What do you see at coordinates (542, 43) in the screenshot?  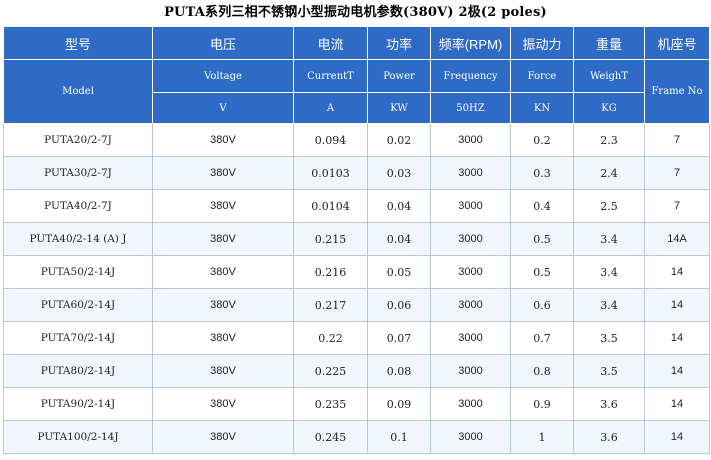 I see `header-force-cn: 振动力` at bounding box center [542, 43].